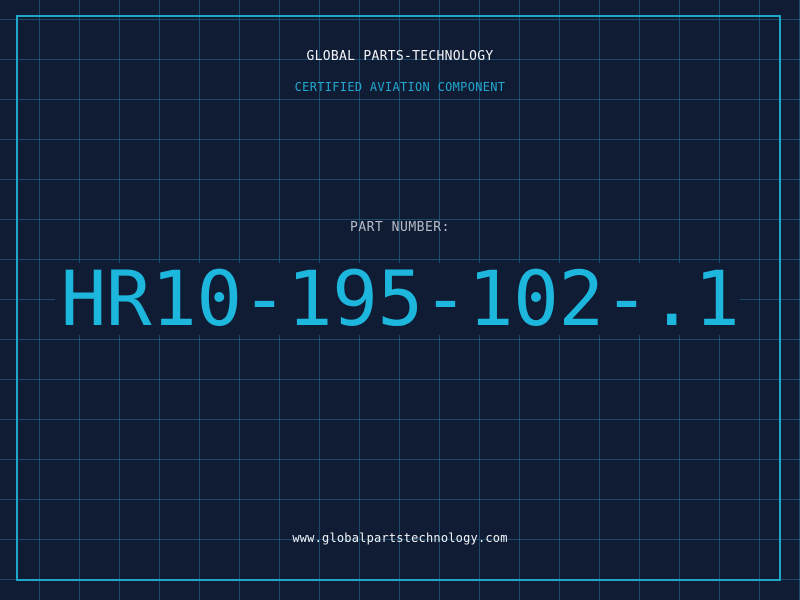 The width and height of the screenshot is (800, 600). What do you see at coordinates (400, 227) in the screenshot?
I see `part-number-label: PART NUMBER:` at bounding box center [400, 227].